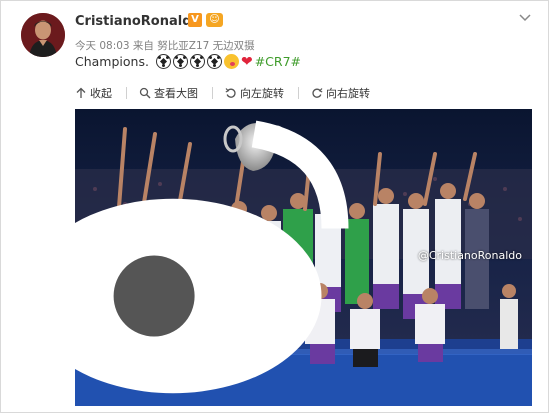 The width and height of the screenshot is (549, 413). Describe the element at coordinates (176, 93) in the screenshot. I see `view-large-label: 查看大图` at that location.